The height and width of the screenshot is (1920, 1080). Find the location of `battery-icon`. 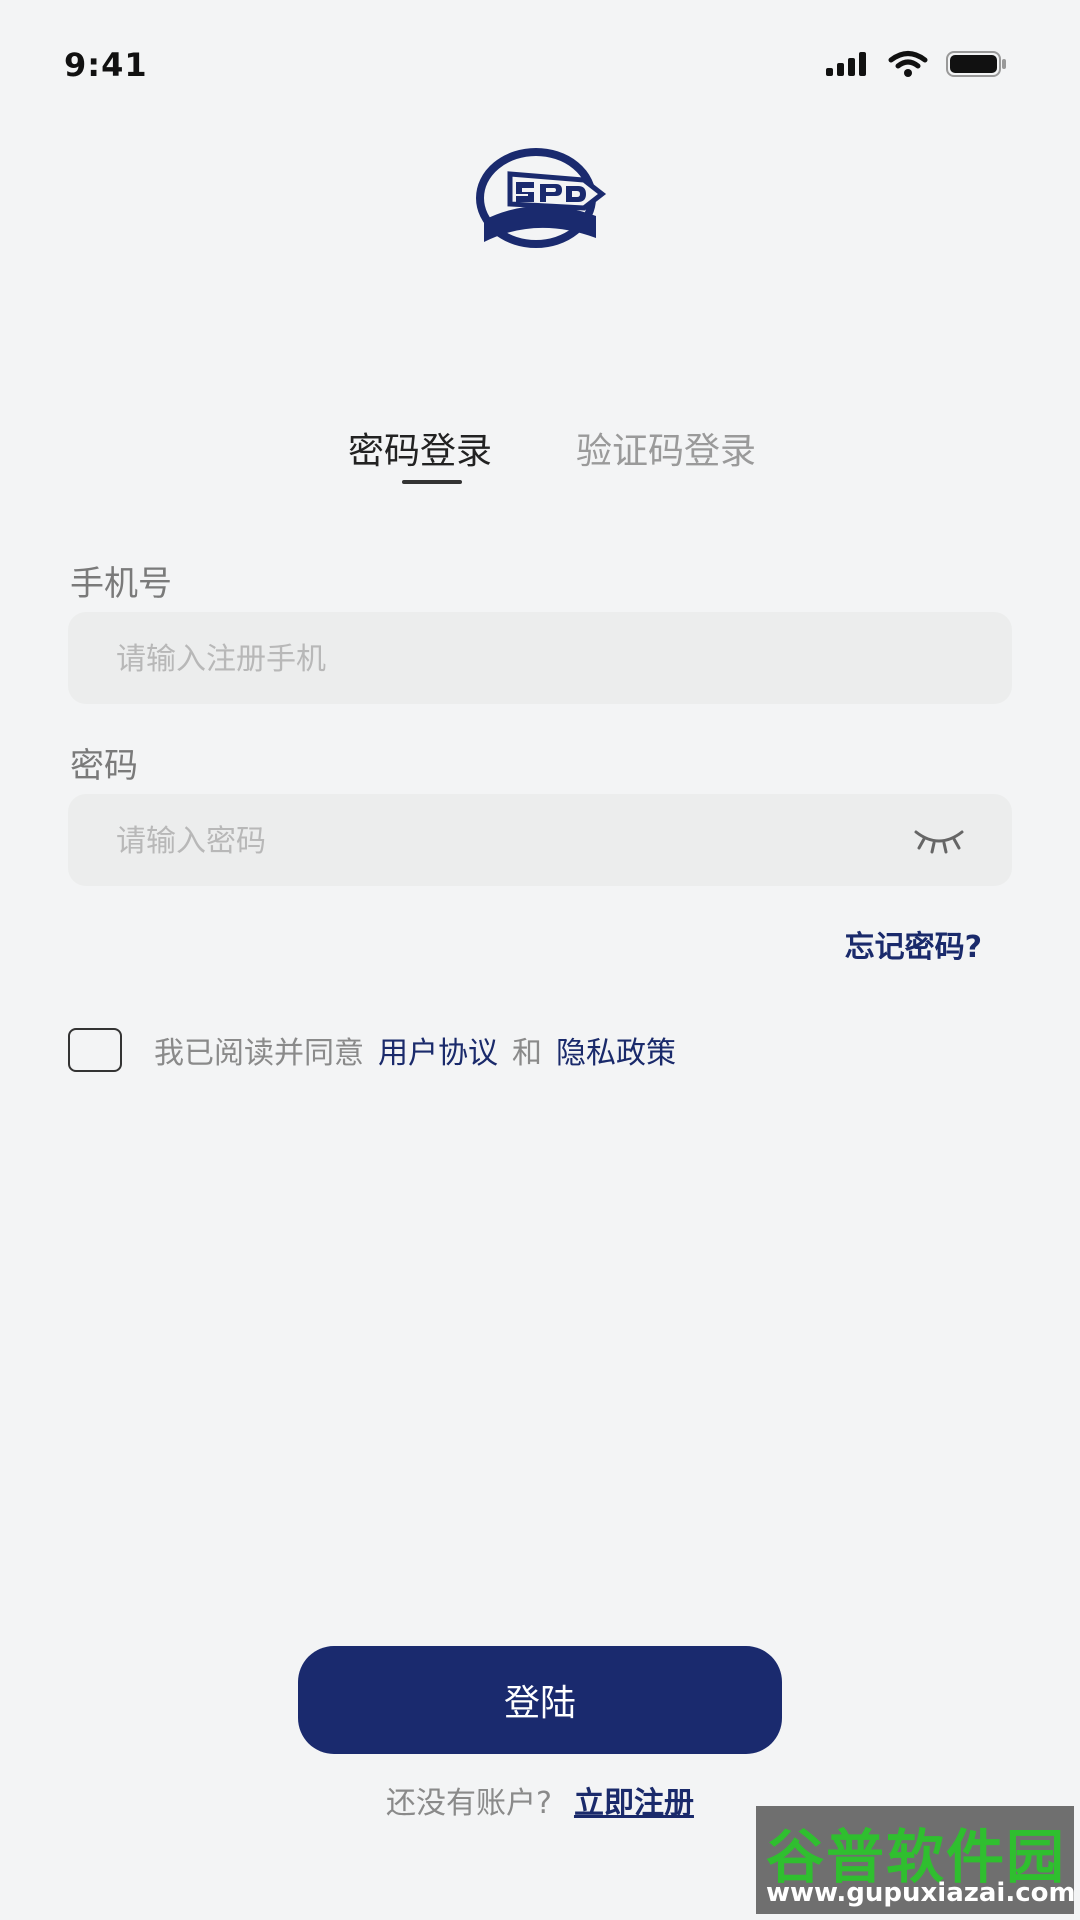

battery-icon is located at coordinates (976, 64).